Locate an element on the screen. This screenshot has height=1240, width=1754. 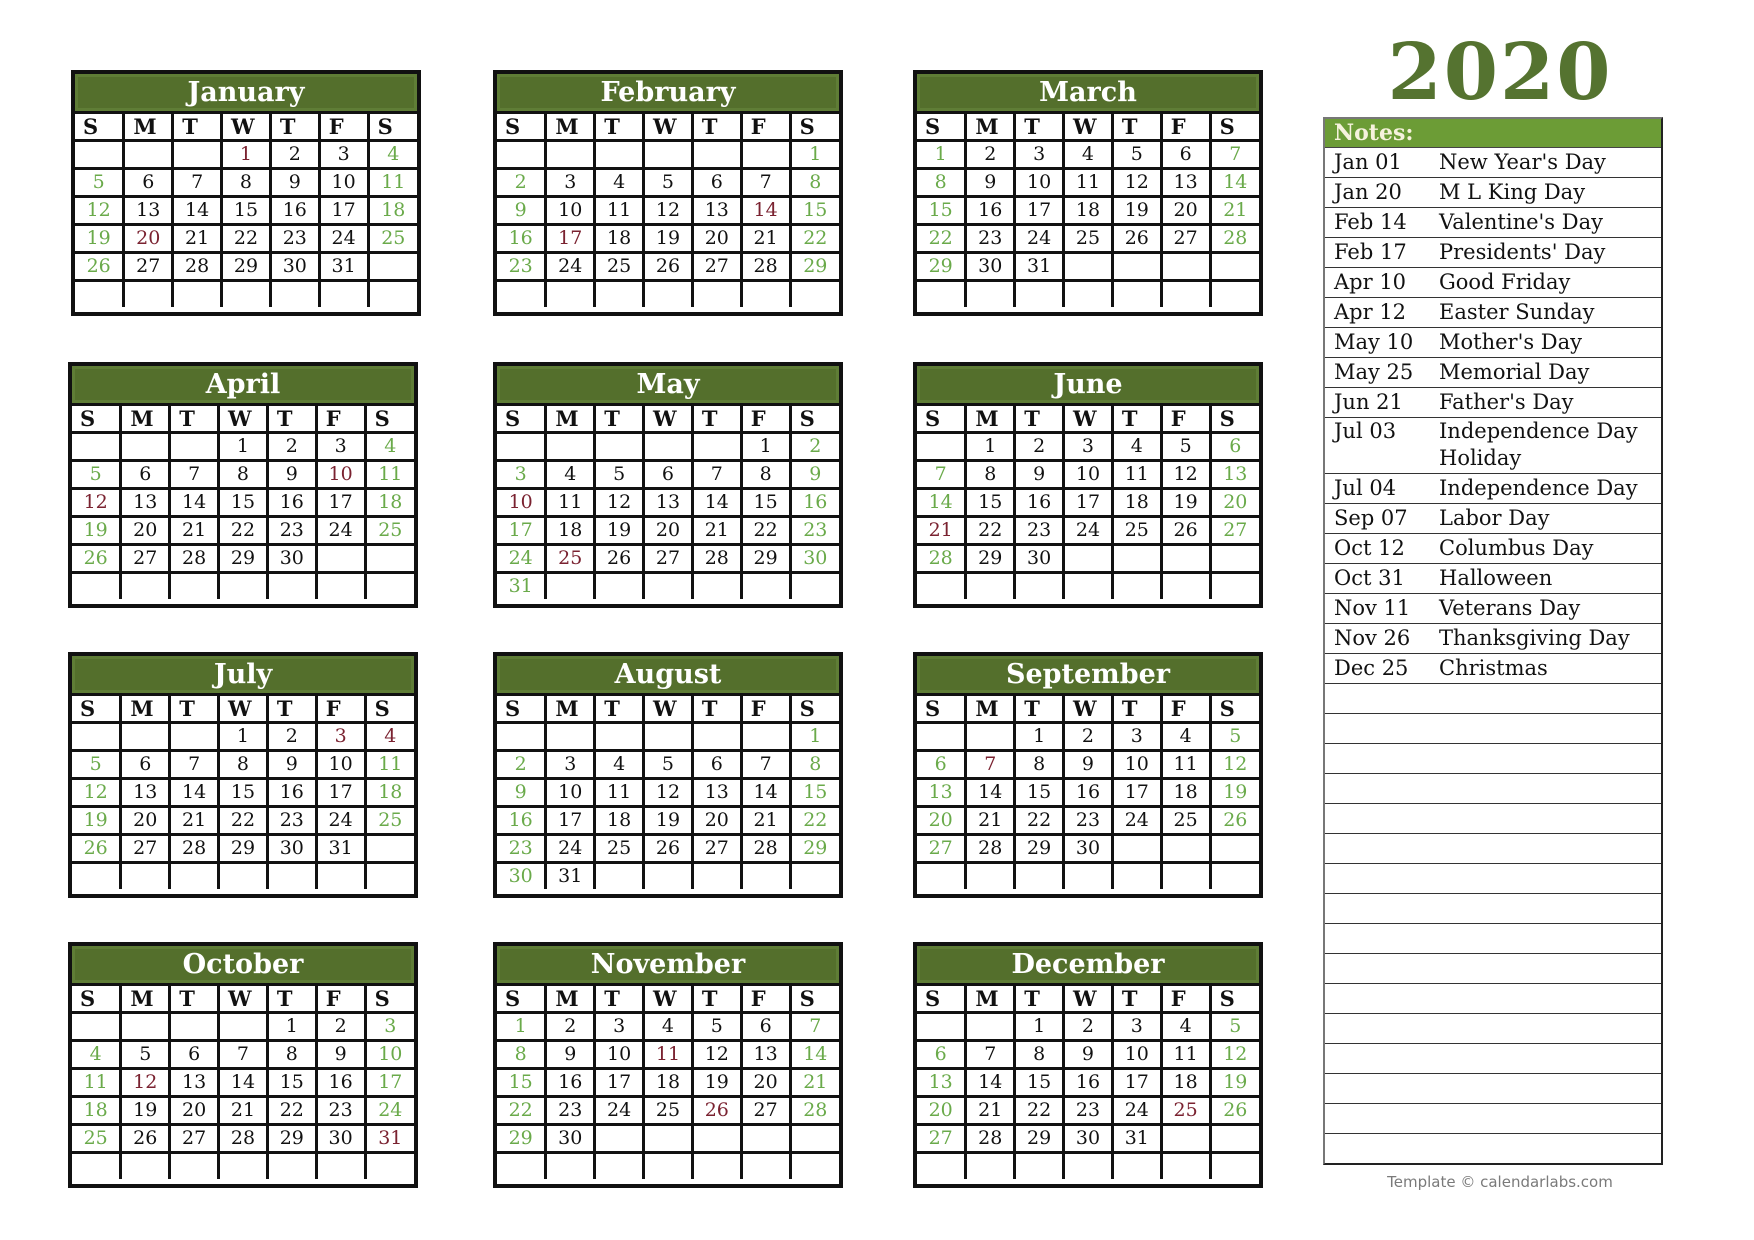
week-row: 15 16 17 18 19 20 21 is located at coordinates (1088, 210).